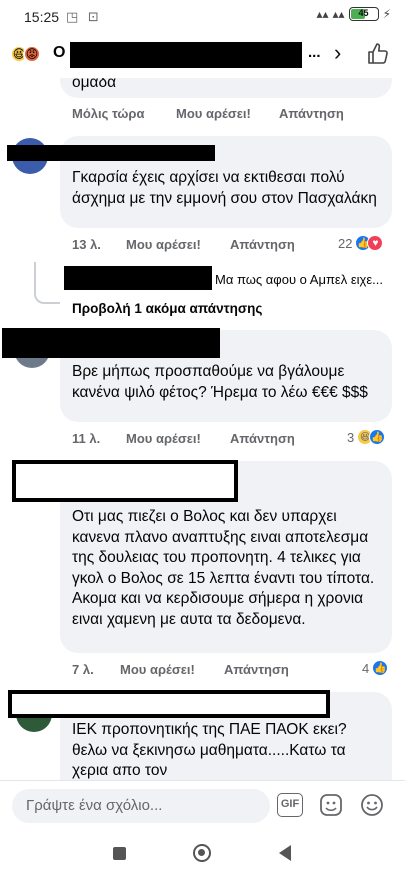 Image resolution: width=405 pixels, height=878 pixels. Describe the element at coordinates (138, 278) in the screenshot. I see `redacted-replier-name` at that location.